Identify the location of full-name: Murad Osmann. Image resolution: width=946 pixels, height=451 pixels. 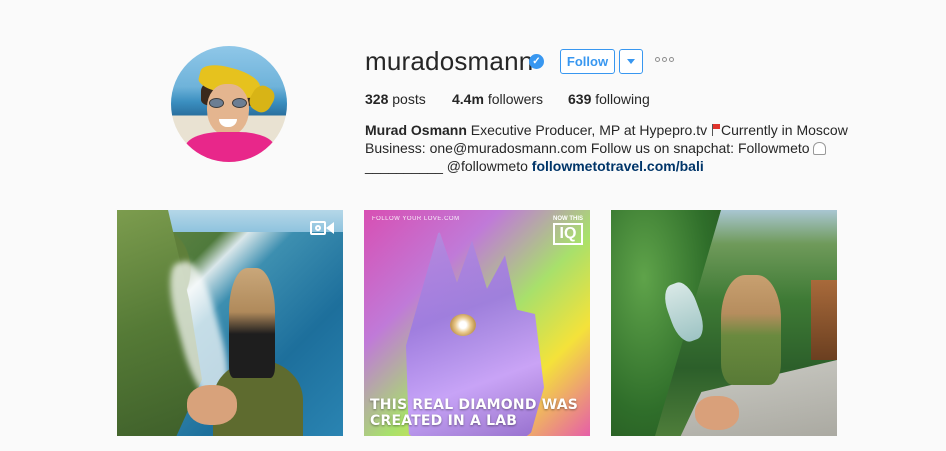
(416, 130).